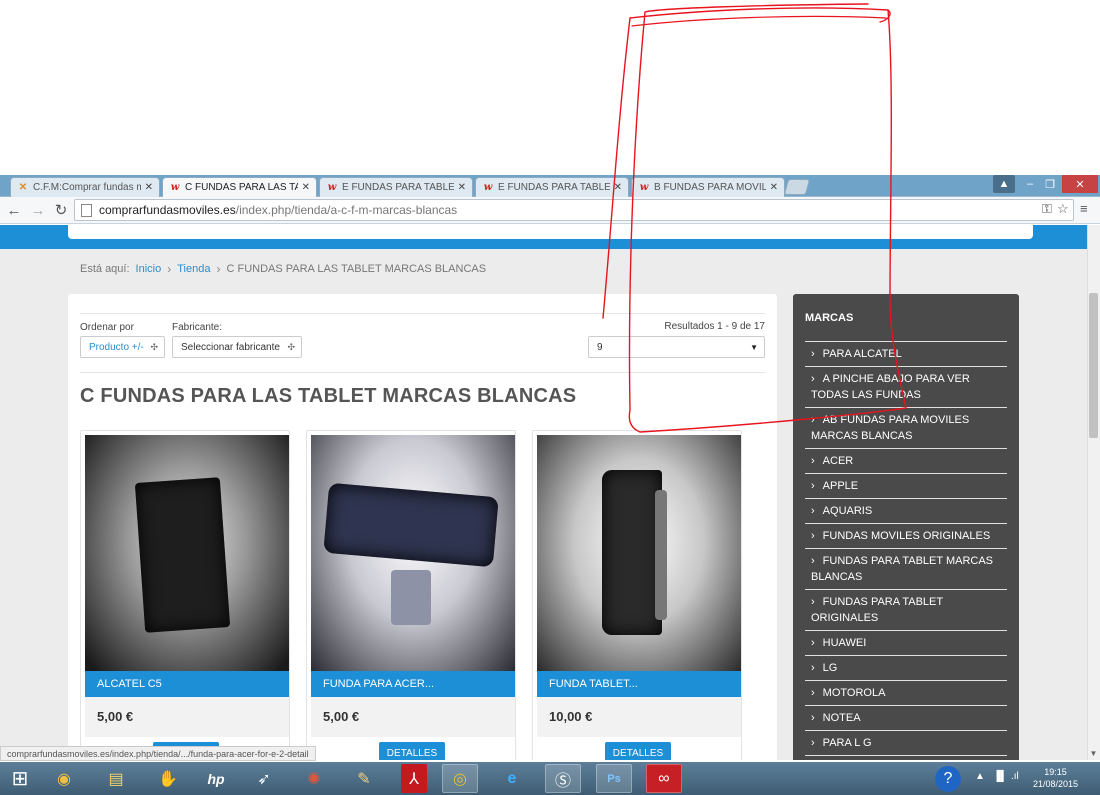  I want to click on internet-explorer-icon: e, so click(512, 778).